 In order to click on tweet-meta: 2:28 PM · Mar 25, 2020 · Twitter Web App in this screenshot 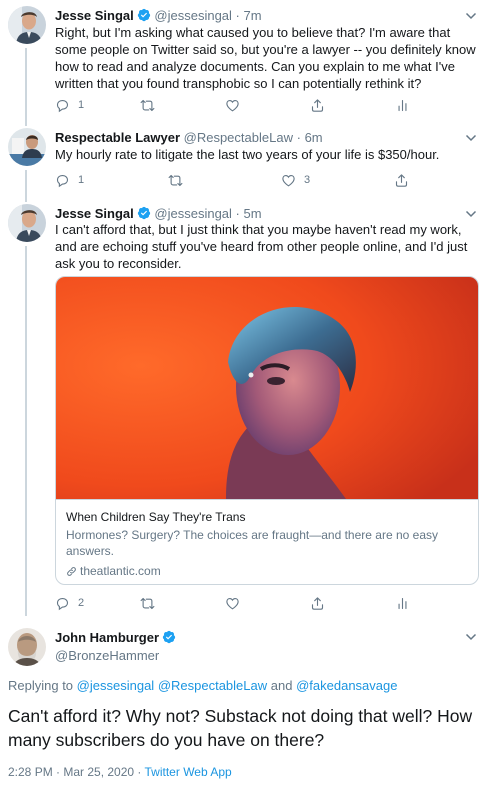, I will do `click(120, 772)`.